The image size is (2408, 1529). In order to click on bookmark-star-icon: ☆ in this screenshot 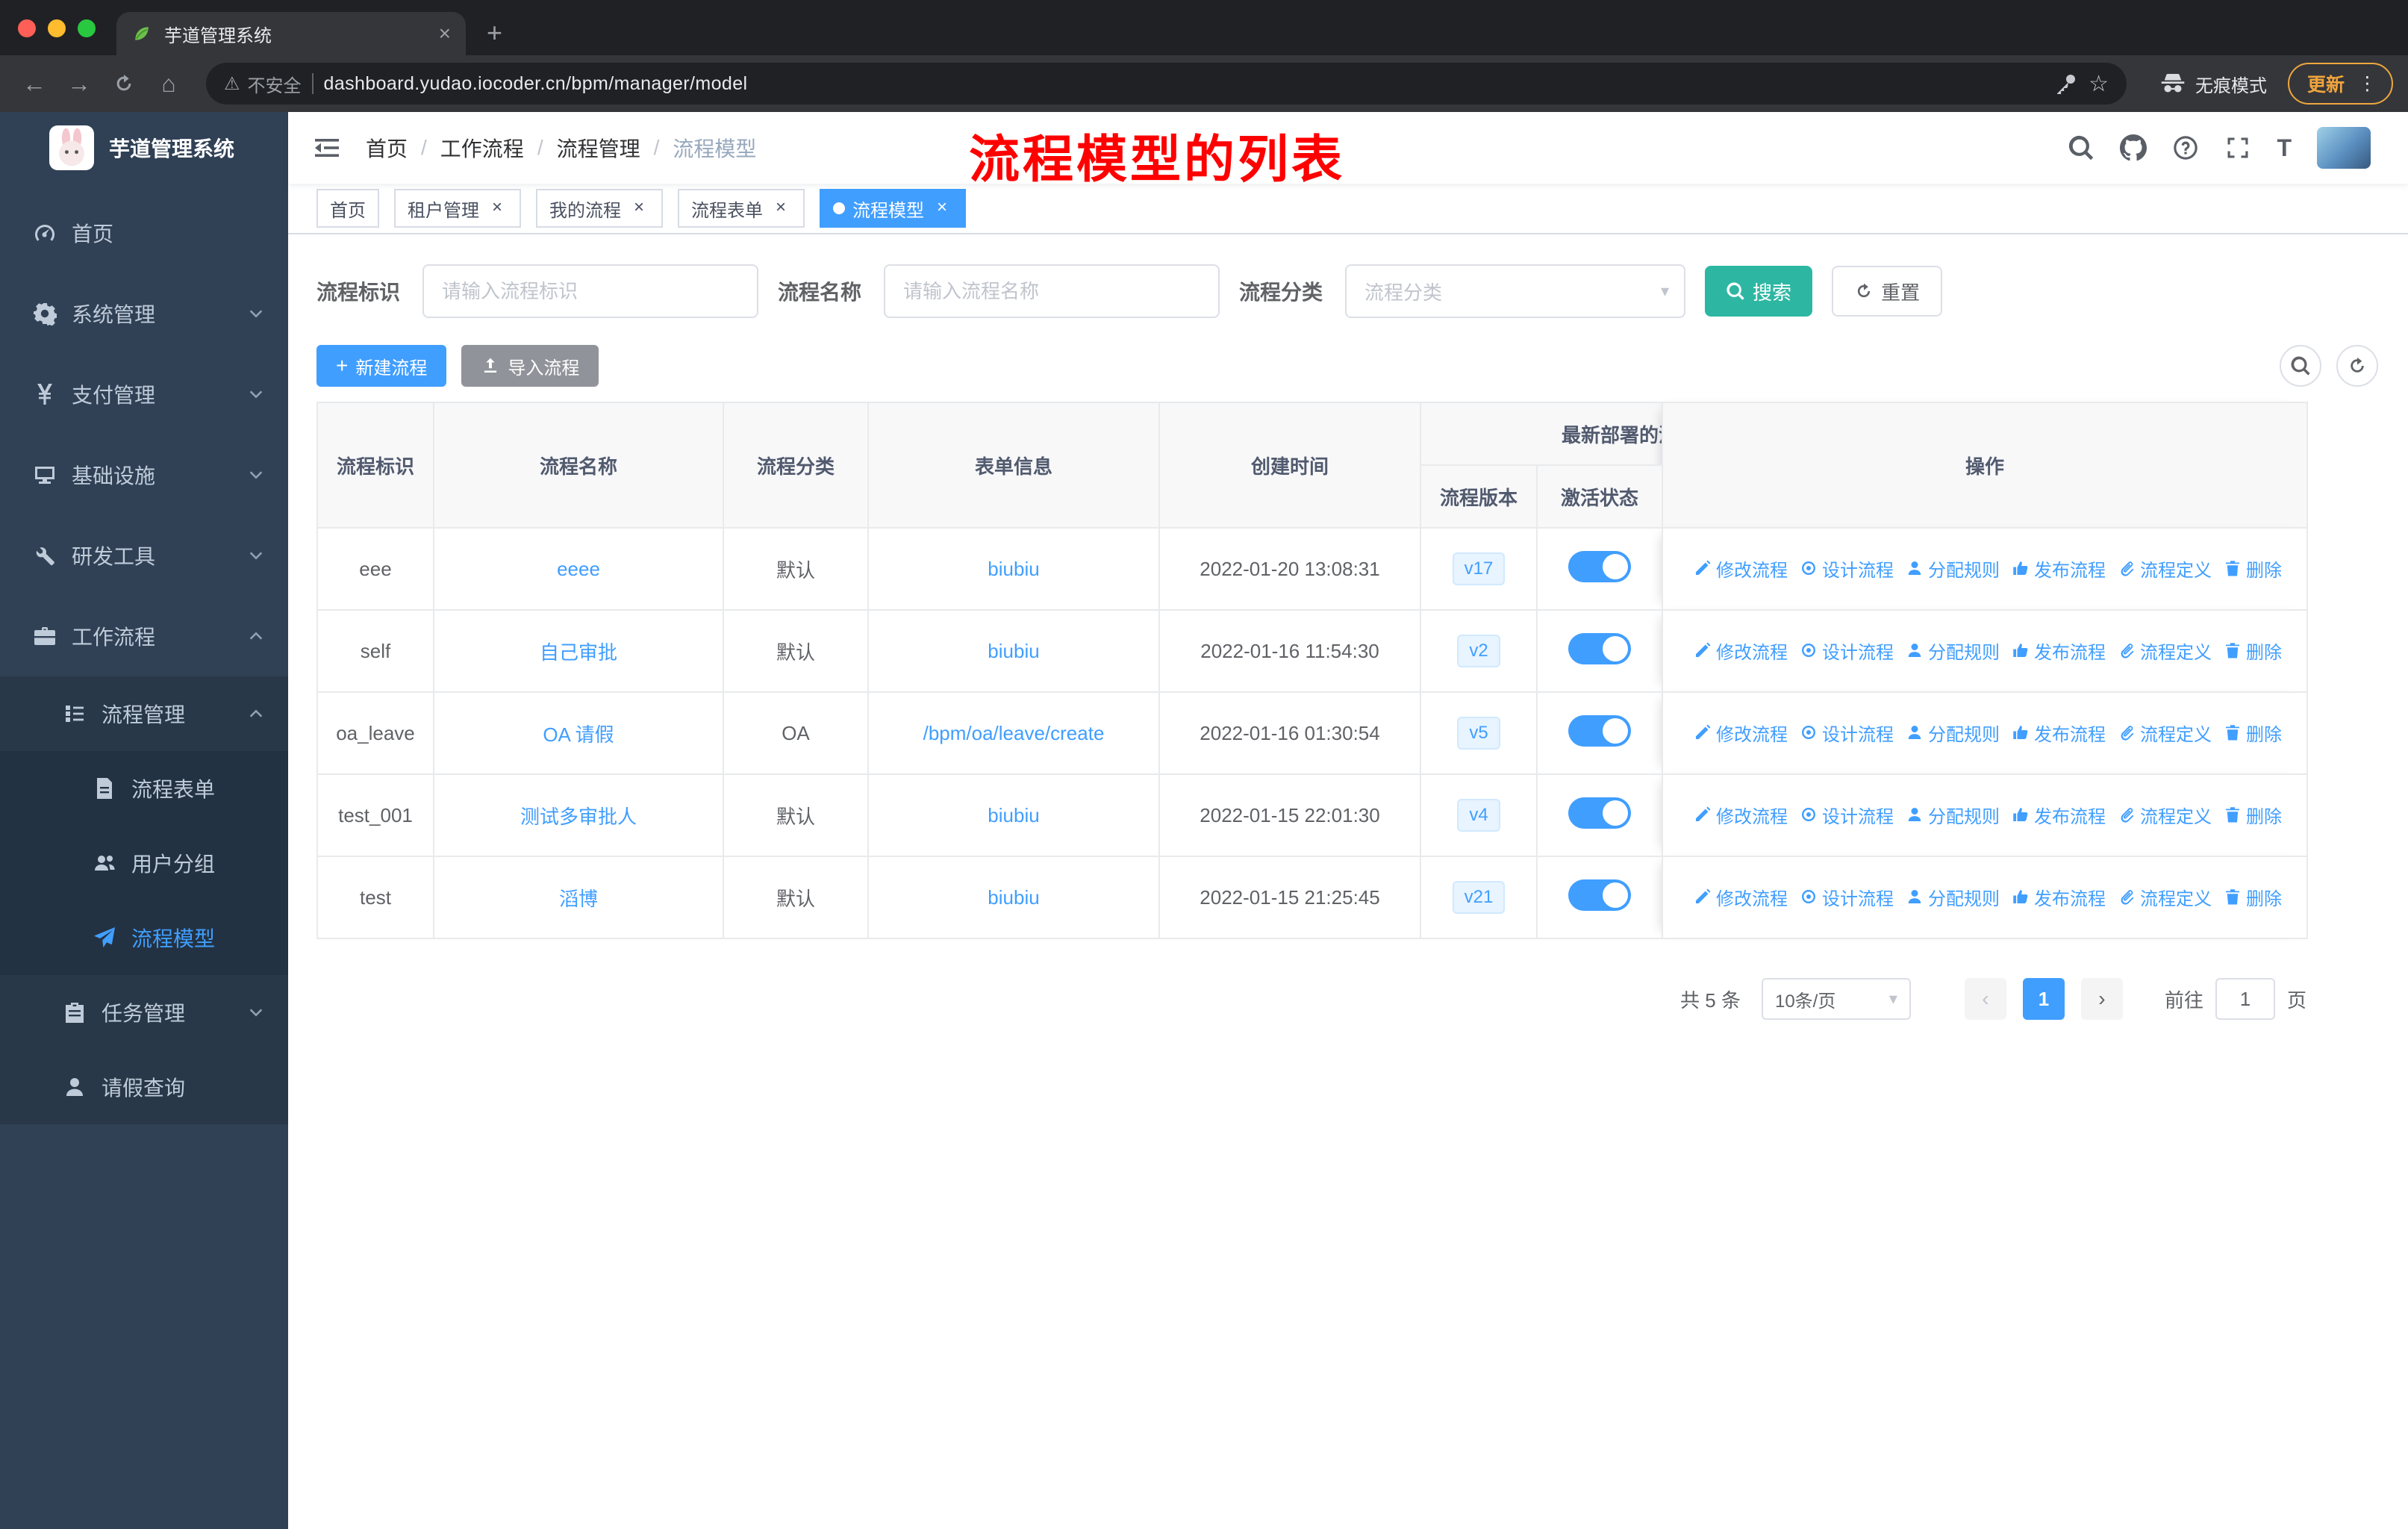, I will do `click(2099, 84)`.